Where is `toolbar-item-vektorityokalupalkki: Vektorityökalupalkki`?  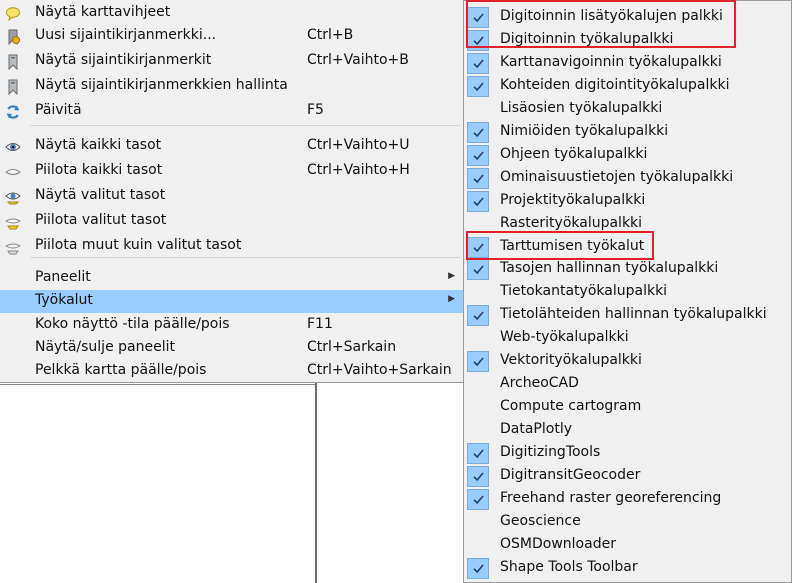 toolbar-item-vektorityokalupalkki: Vektorityökalupalkki is located at coordinates (627, 361).